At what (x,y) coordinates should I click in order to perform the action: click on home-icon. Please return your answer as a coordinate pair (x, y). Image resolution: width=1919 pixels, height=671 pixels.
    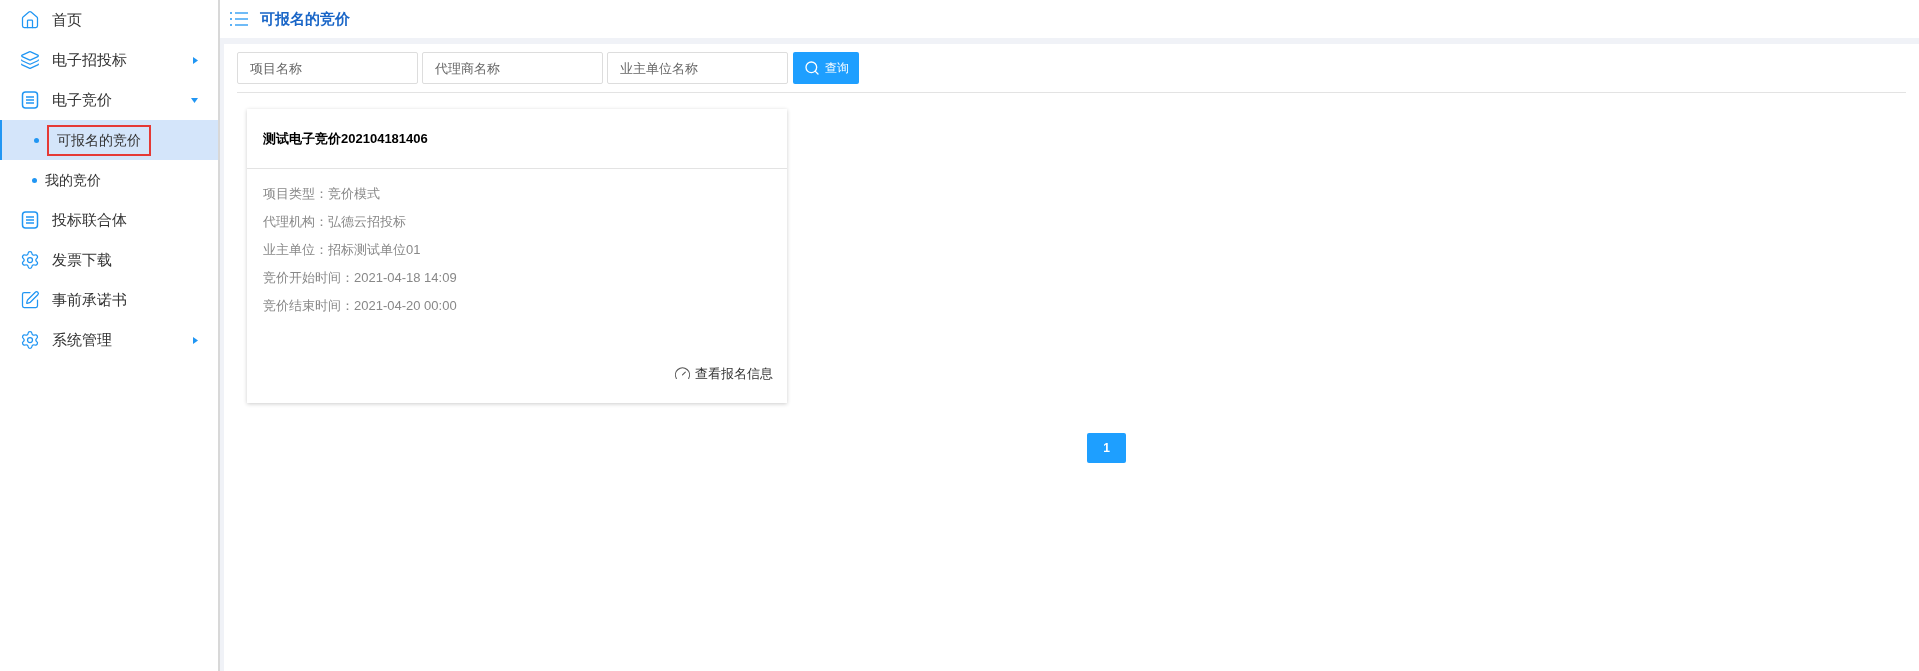
    Looking at the image, I should click on (30, 20).